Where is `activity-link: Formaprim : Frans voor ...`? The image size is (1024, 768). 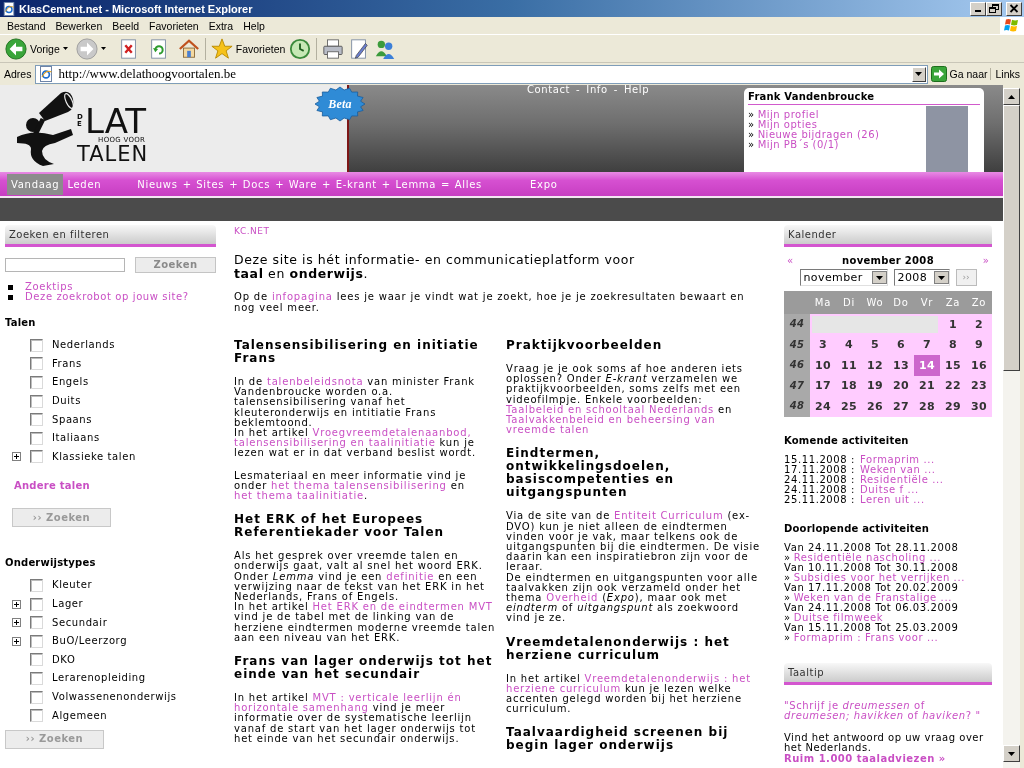
activity-link: Formaprim : Frans voor ... is located at coordinates (866, 637).